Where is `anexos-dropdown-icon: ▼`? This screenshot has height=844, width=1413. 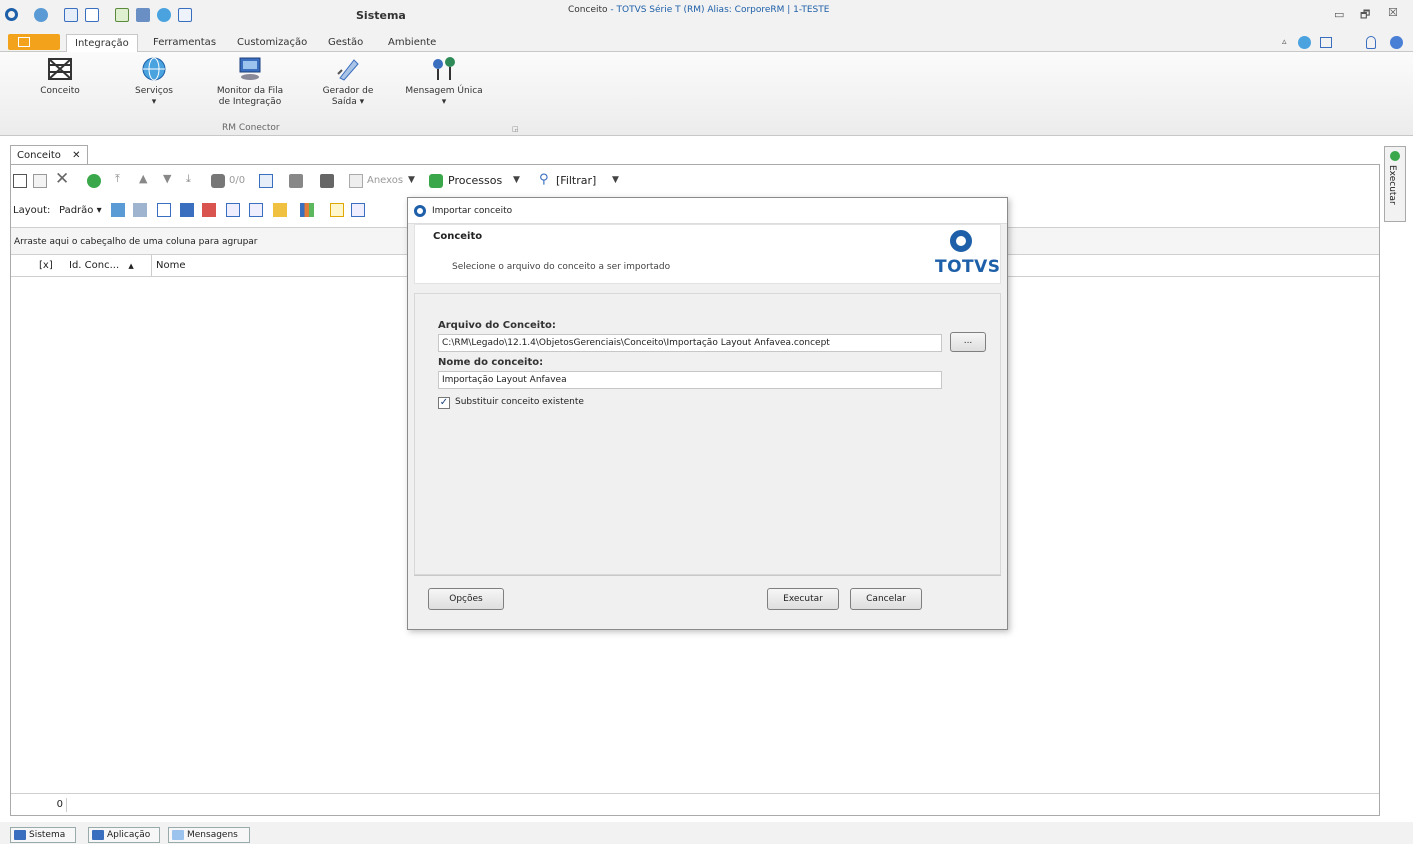 anexos-dropdown-icon: ▼ is located at coordinates (411, 180).